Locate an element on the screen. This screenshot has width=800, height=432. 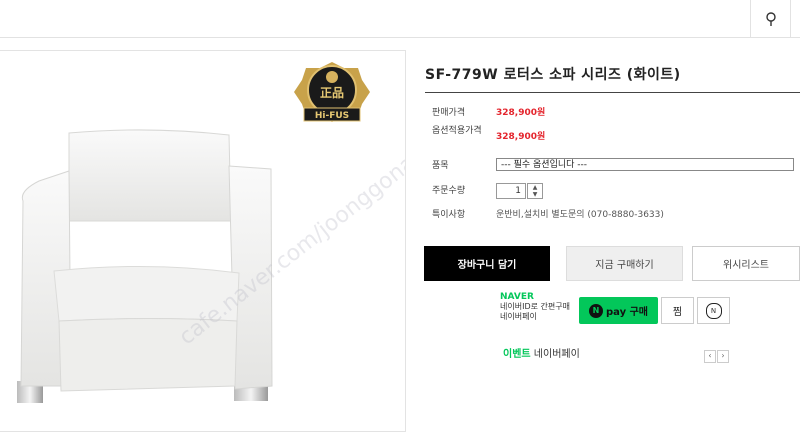
authentic-badge: 正品 Hi-FUS is located at coordinates (332, 92).